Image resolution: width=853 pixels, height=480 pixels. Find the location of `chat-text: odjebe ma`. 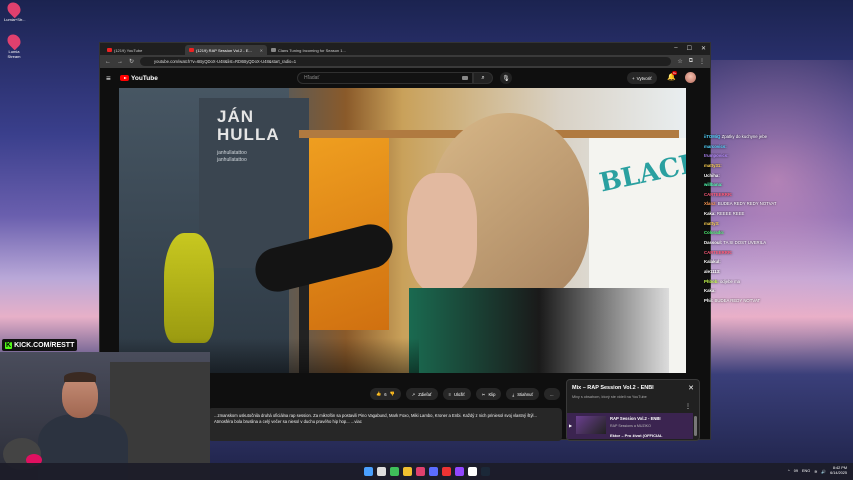

chat-text: odjebe ma is located at coordinates (730, 281).